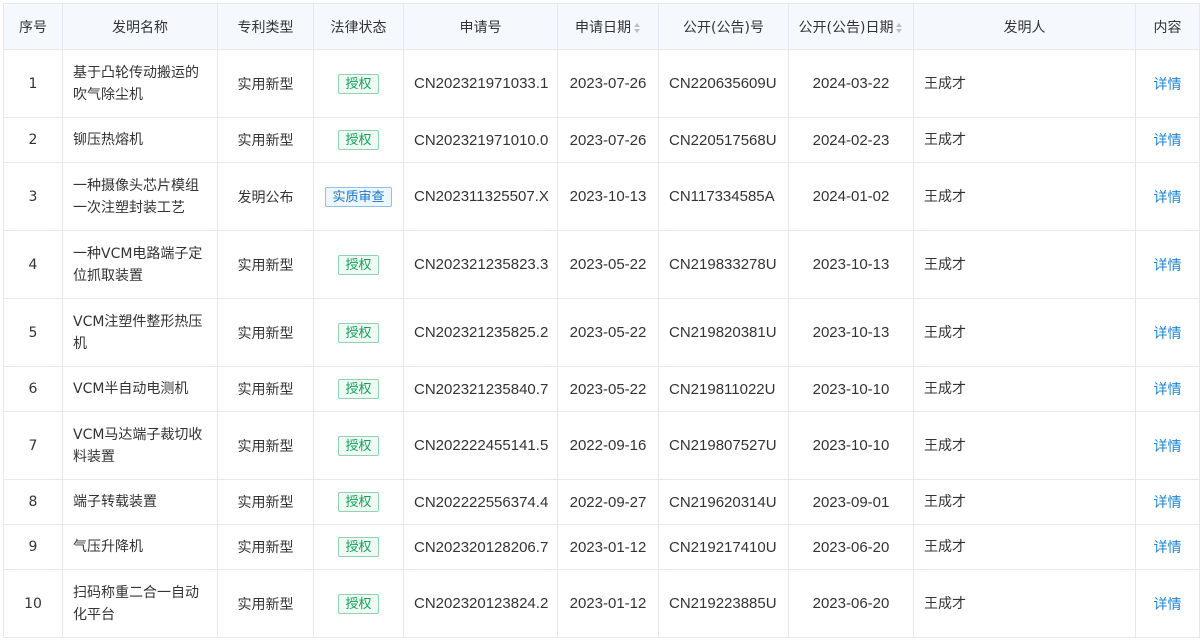  Describe the element at coordinates (33, 332) in the screenshot. I see `row-number: 5` at that location.